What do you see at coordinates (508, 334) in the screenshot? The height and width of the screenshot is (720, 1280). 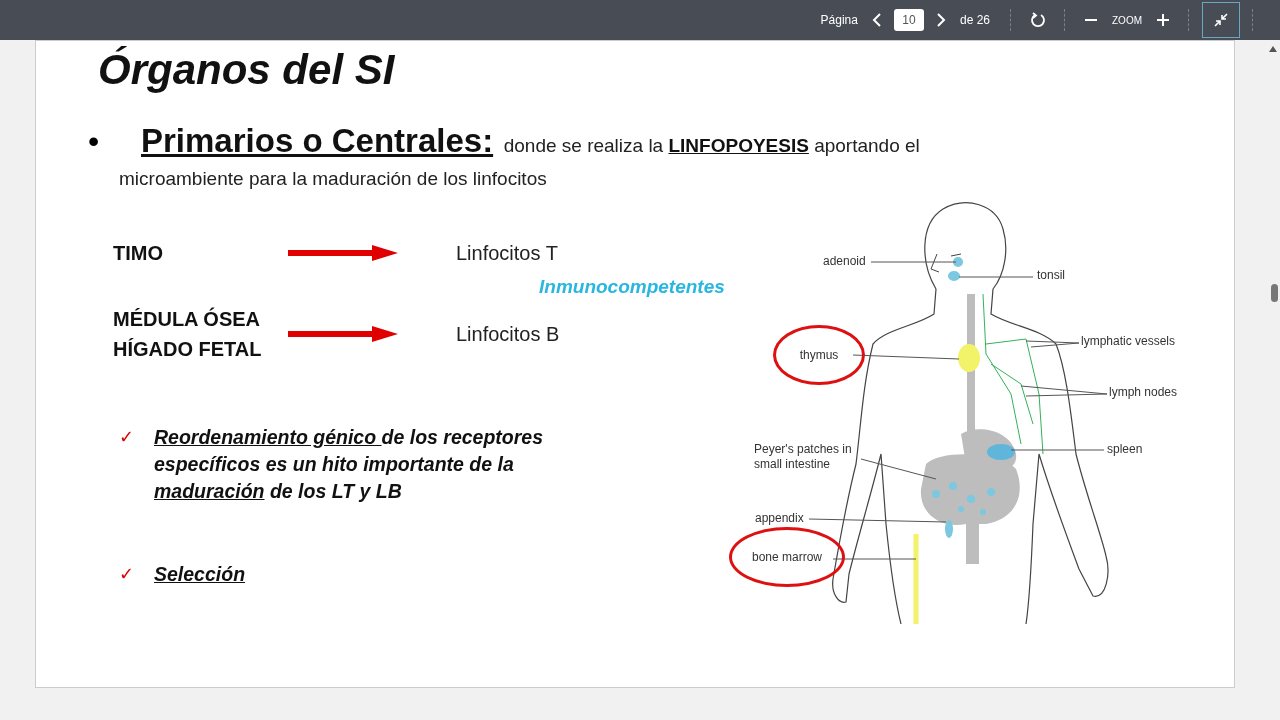 I see `cell-type-label: Linfocitos B` at bounding box center [508, 334].